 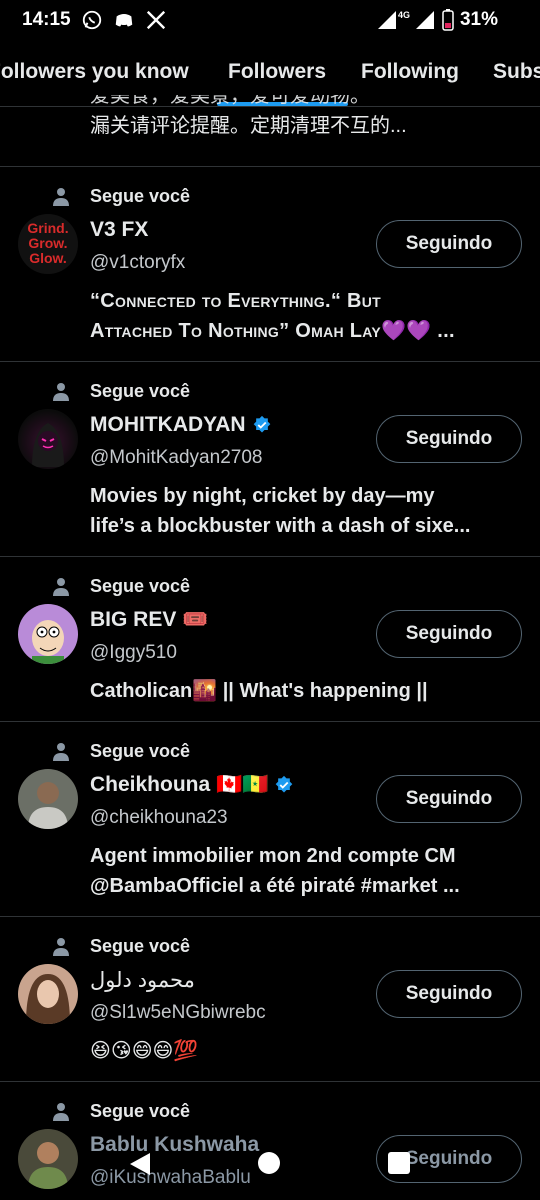 I want to click on recent-apps-icon, so click(x=399, y=1163).